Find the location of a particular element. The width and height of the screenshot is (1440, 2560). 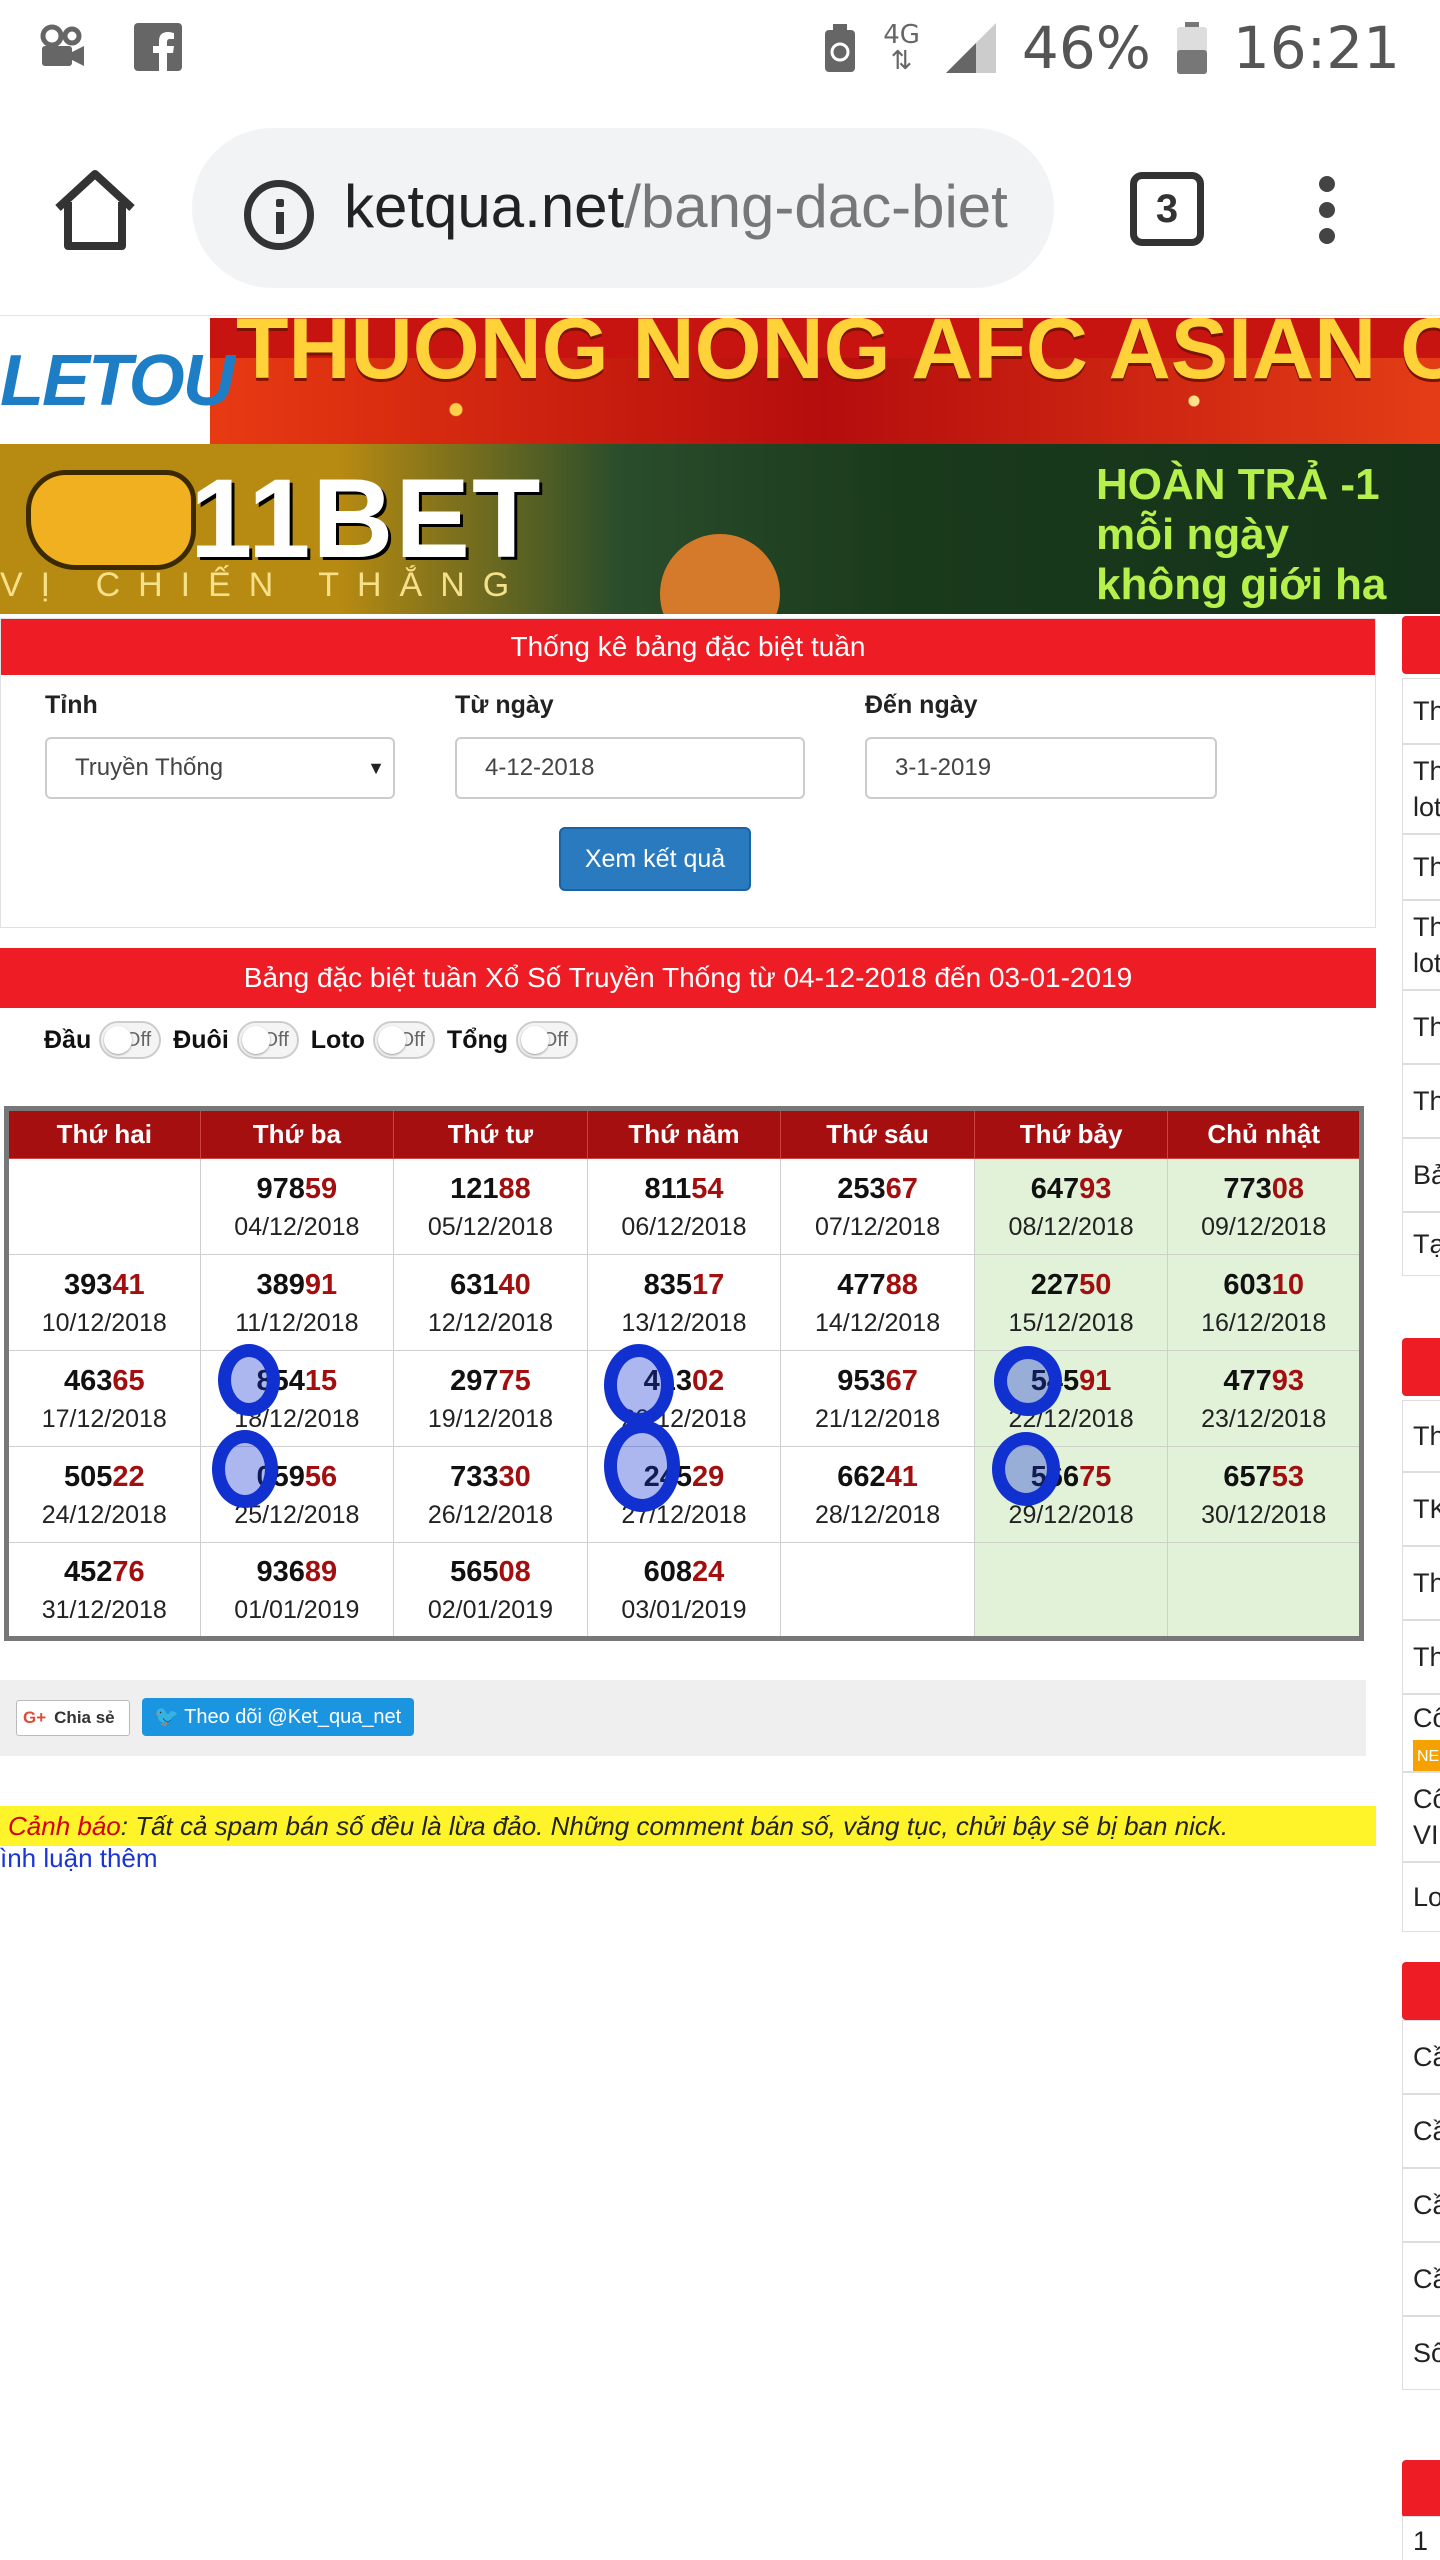

special-prize-number: 95367 is located at coordinates (877, 1380).